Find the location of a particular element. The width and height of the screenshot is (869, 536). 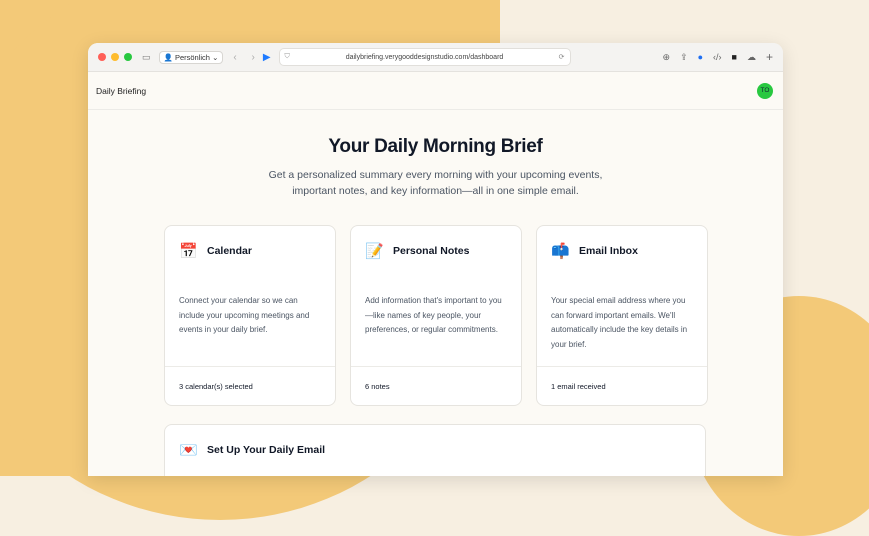

app-header: Daily Briefing TO is located at coordinates (435, 91).